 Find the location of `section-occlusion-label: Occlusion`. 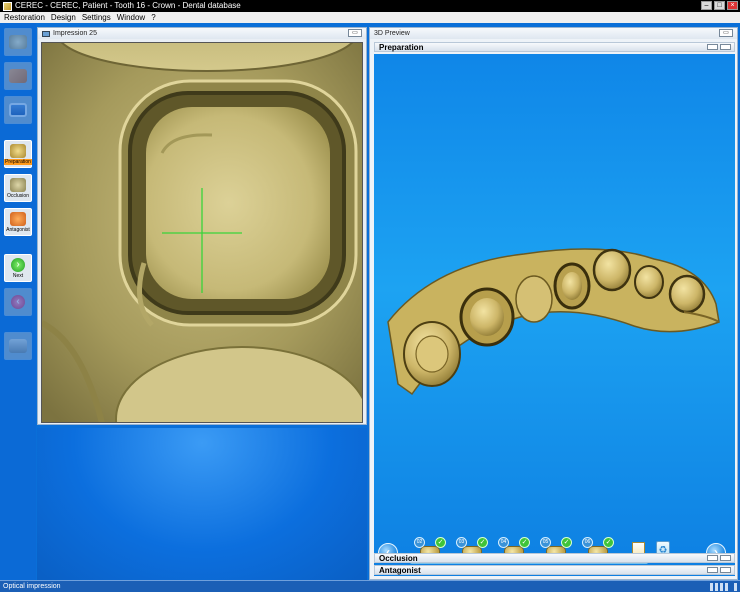

section-occlusion-label: Occlusion is located at coordinates (398, 558).